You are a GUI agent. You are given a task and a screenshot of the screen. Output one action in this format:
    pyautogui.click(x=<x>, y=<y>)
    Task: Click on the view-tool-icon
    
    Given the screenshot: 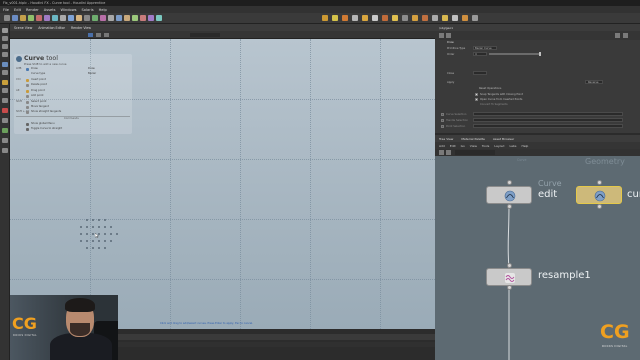 What is the action you would take?
    pyautogui.click(x=5, y=72)
    